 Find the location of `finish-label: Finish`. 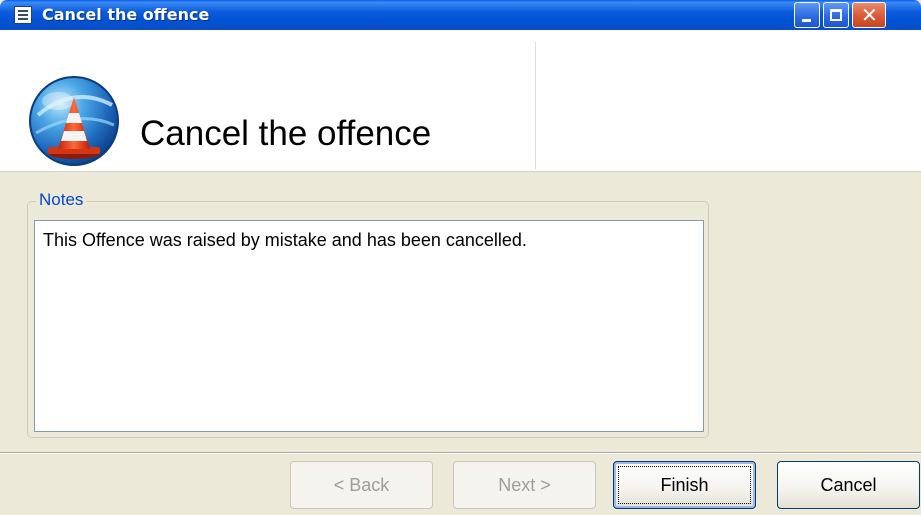

finish-label: Finish is located at coordinates (684, 485).